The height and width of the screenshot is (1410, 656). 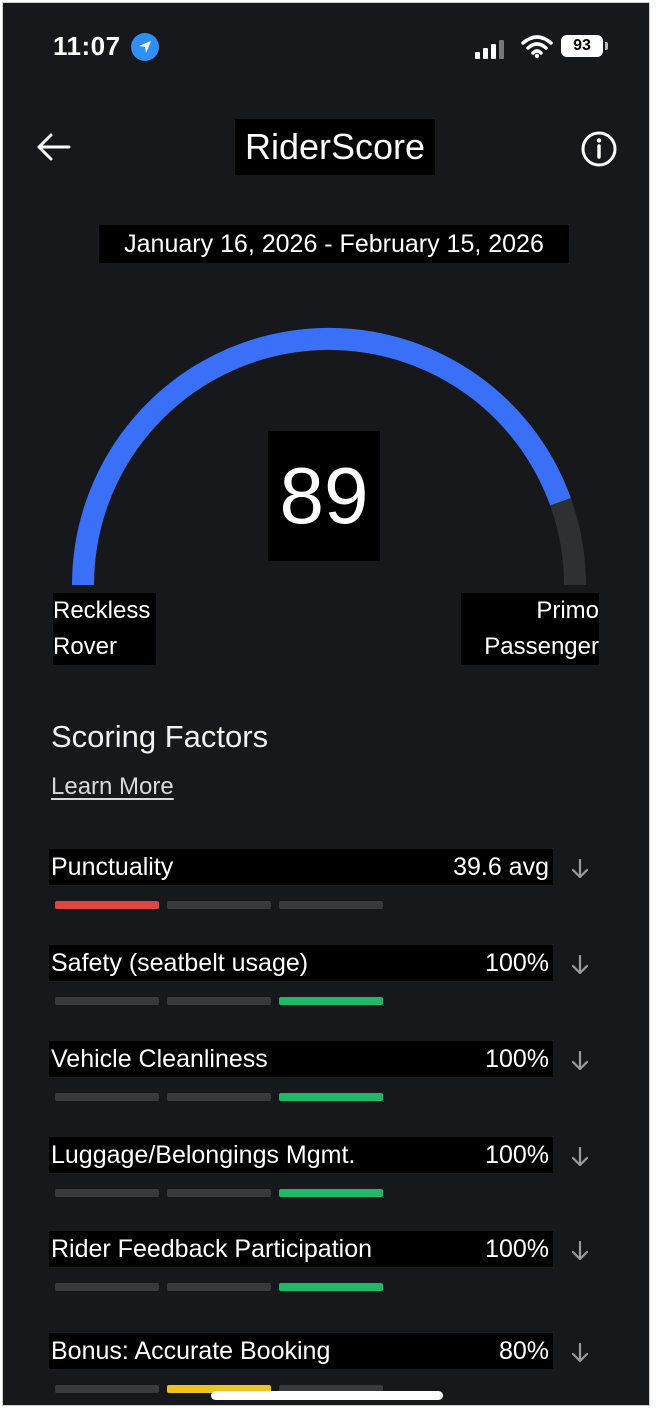 I want to click on factor-value: 80%, so click(x=523, y=1351).